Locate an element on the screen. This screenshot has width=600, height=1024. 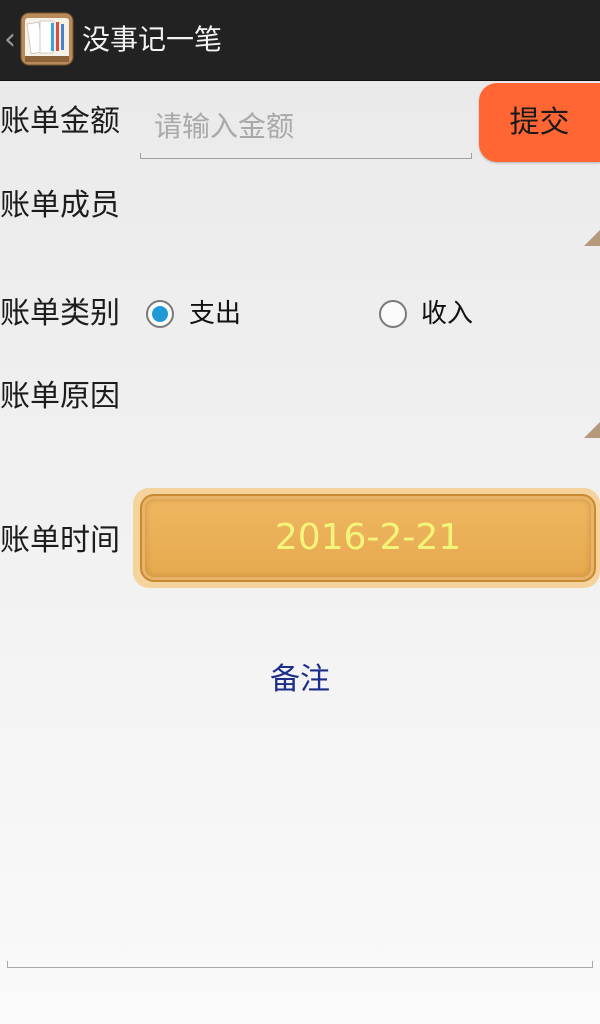
notebook-app-icon is located at coordinates (47, 39).